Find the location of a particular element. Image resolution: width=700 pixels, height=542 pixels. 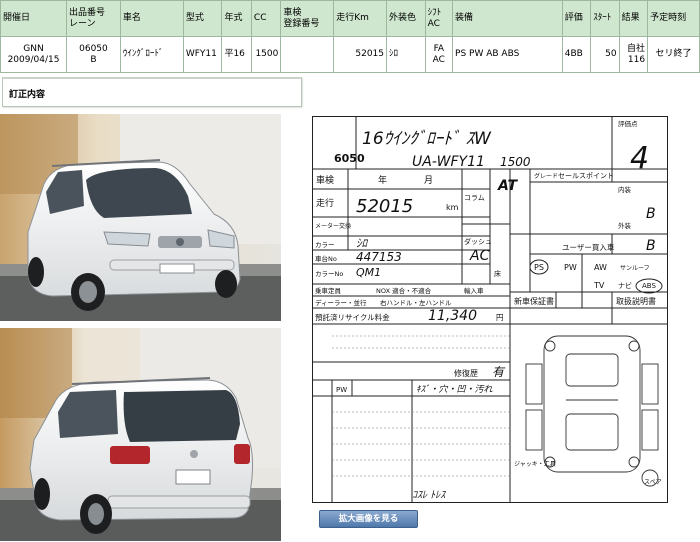

cell-date: GNN 2009/04/15 is located at coordinates (34, 54).